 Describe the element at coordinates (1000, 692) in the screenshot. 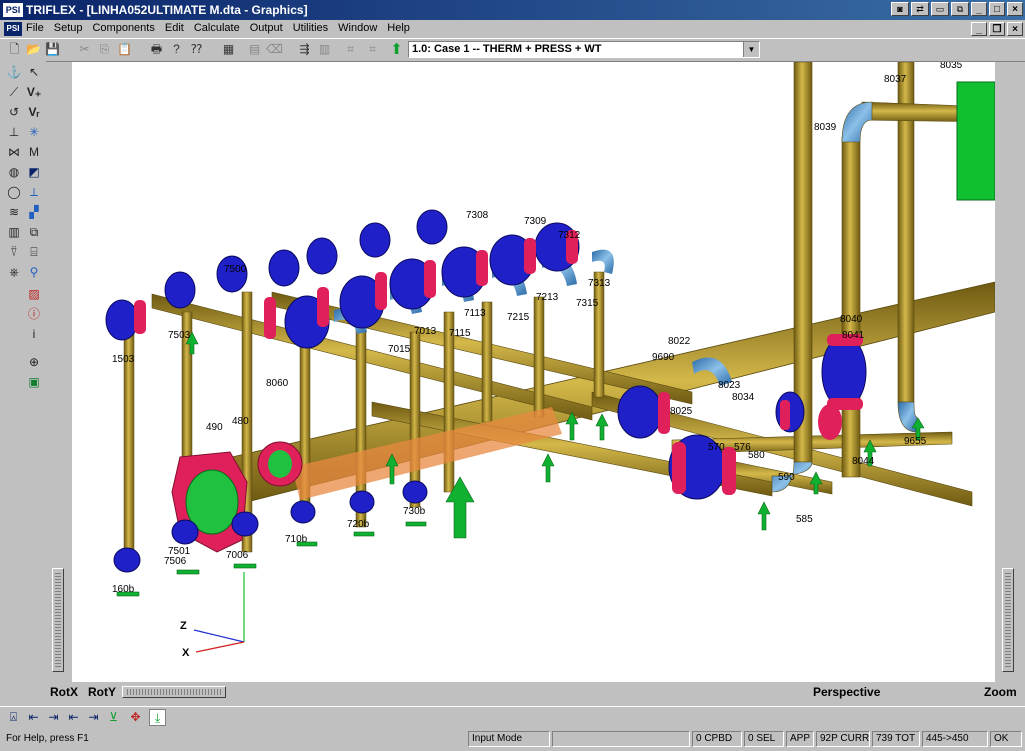

I see `zoom-label: Zoom` at that location.